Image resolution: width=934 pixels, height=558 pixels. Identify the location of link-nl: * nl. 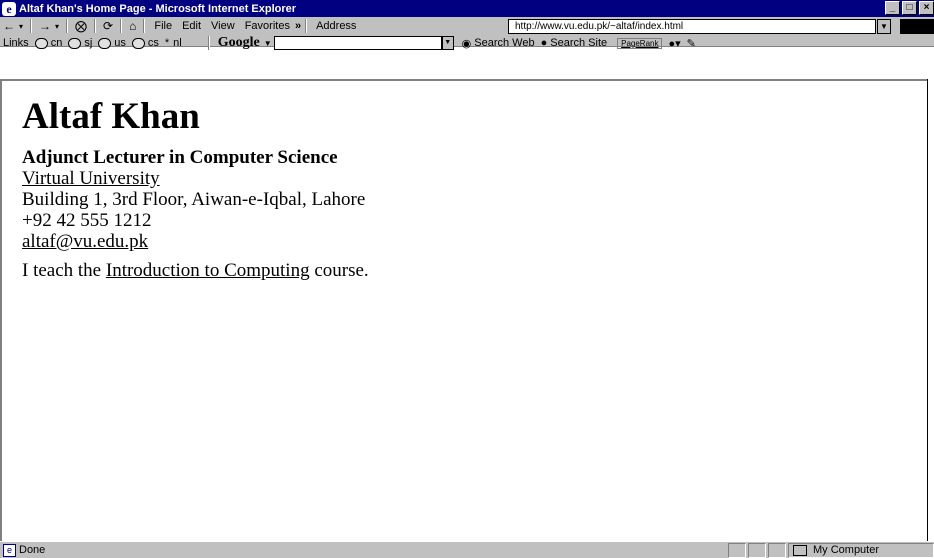
(176, 43).